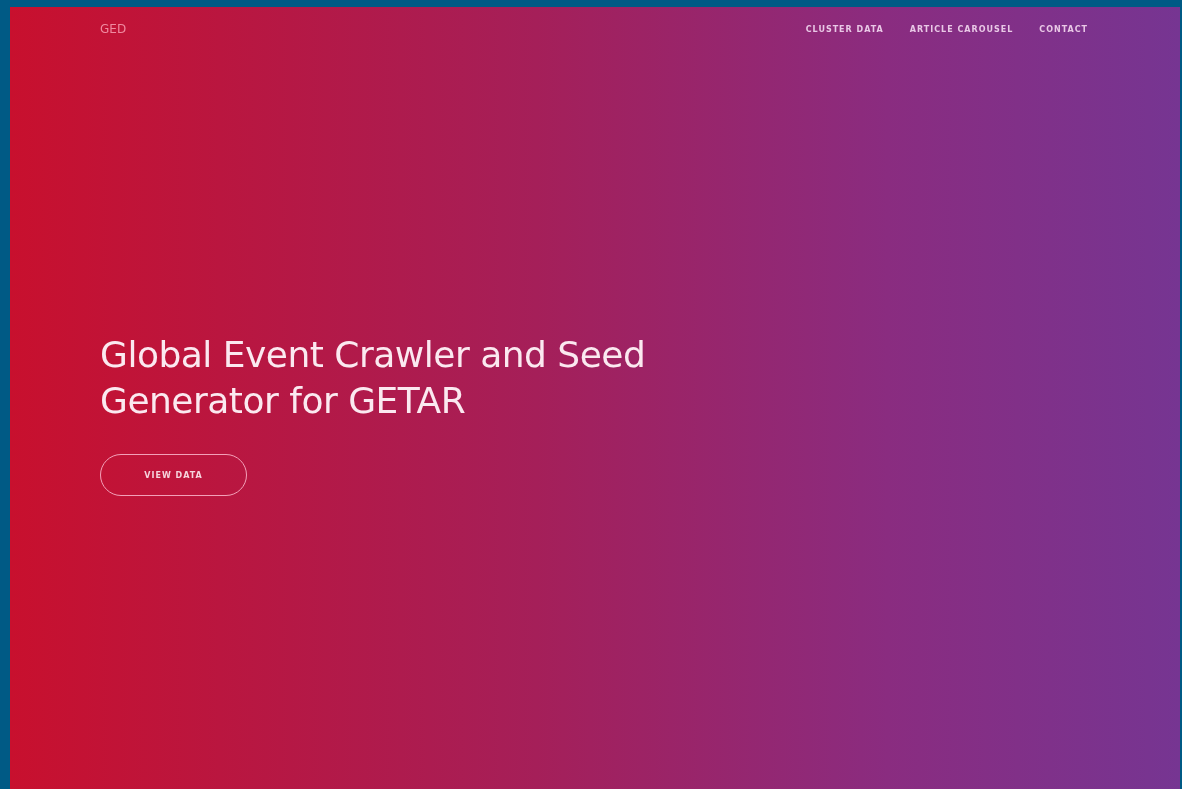  I want to click on hero-title: Global Event Crawler and Seed Generator for GETAR, so click(373, 378).